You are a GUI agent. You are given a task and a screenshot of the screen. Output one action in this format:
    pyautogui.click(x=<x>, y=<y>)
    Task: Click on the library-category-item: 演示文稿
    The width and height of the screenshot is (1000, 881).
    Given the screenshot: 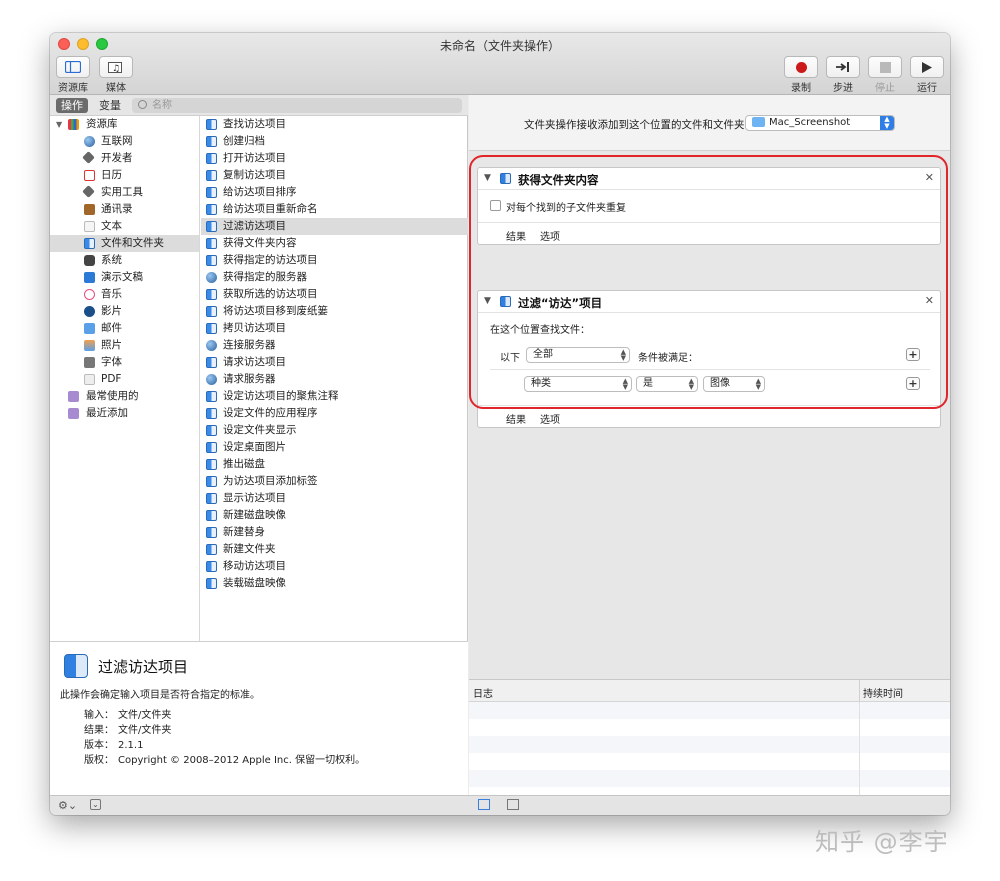 What is the action you would take?
    pyautogui.click(x=124, y=277)
    